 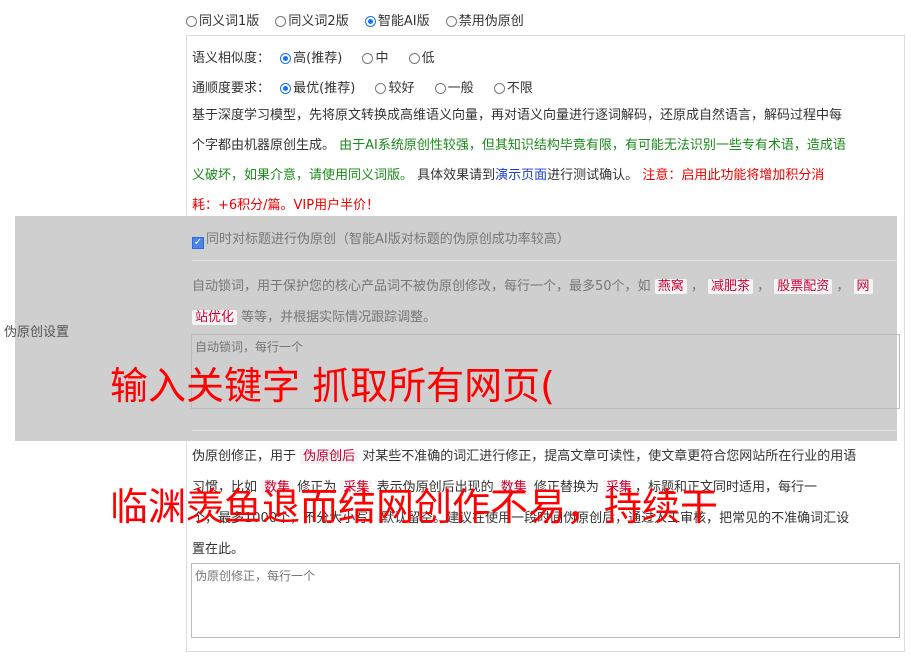 What do you see at coordinates (454, 88) in the screenshot?
I see `fluency-option-normal: 一般` at bounding box center [454, 88].